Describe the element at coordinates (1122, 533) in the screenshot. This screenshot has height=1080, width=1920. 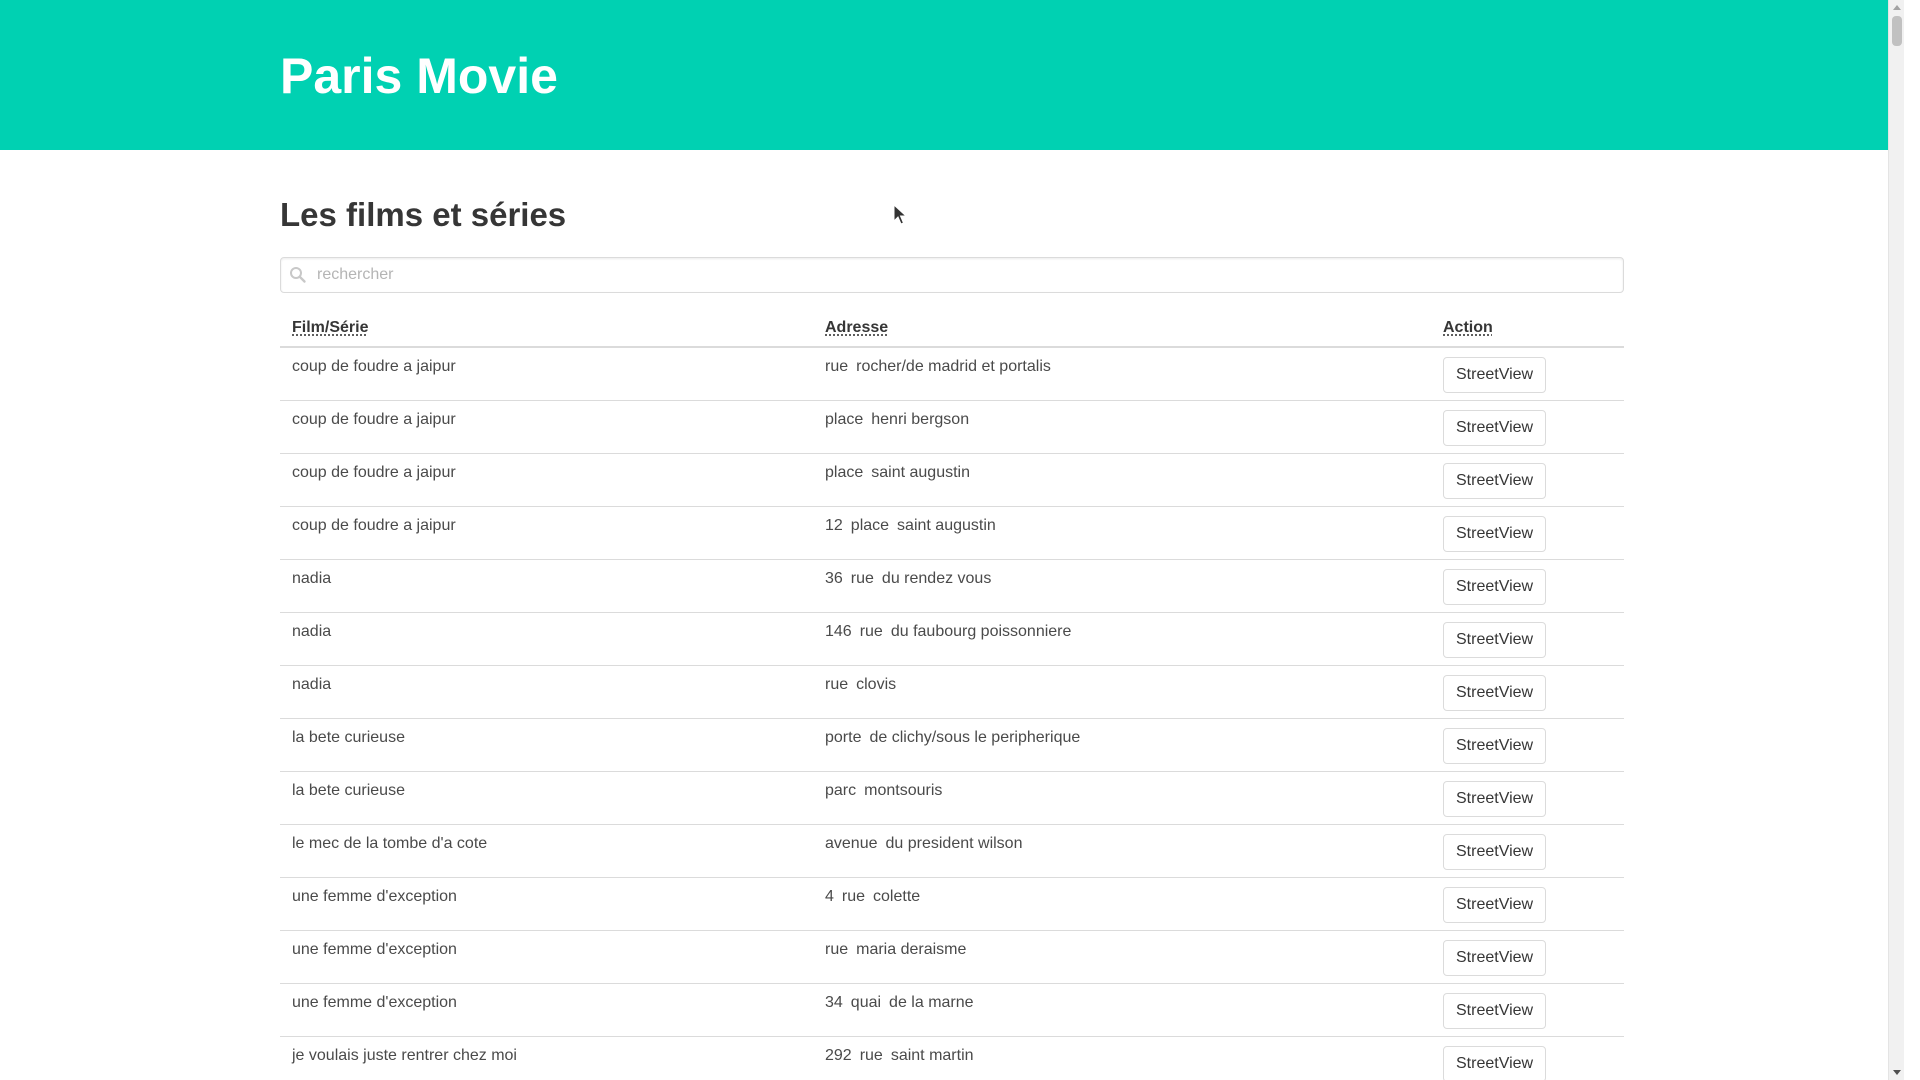
I see `address-cell: 12 place saint augustin` at that location.